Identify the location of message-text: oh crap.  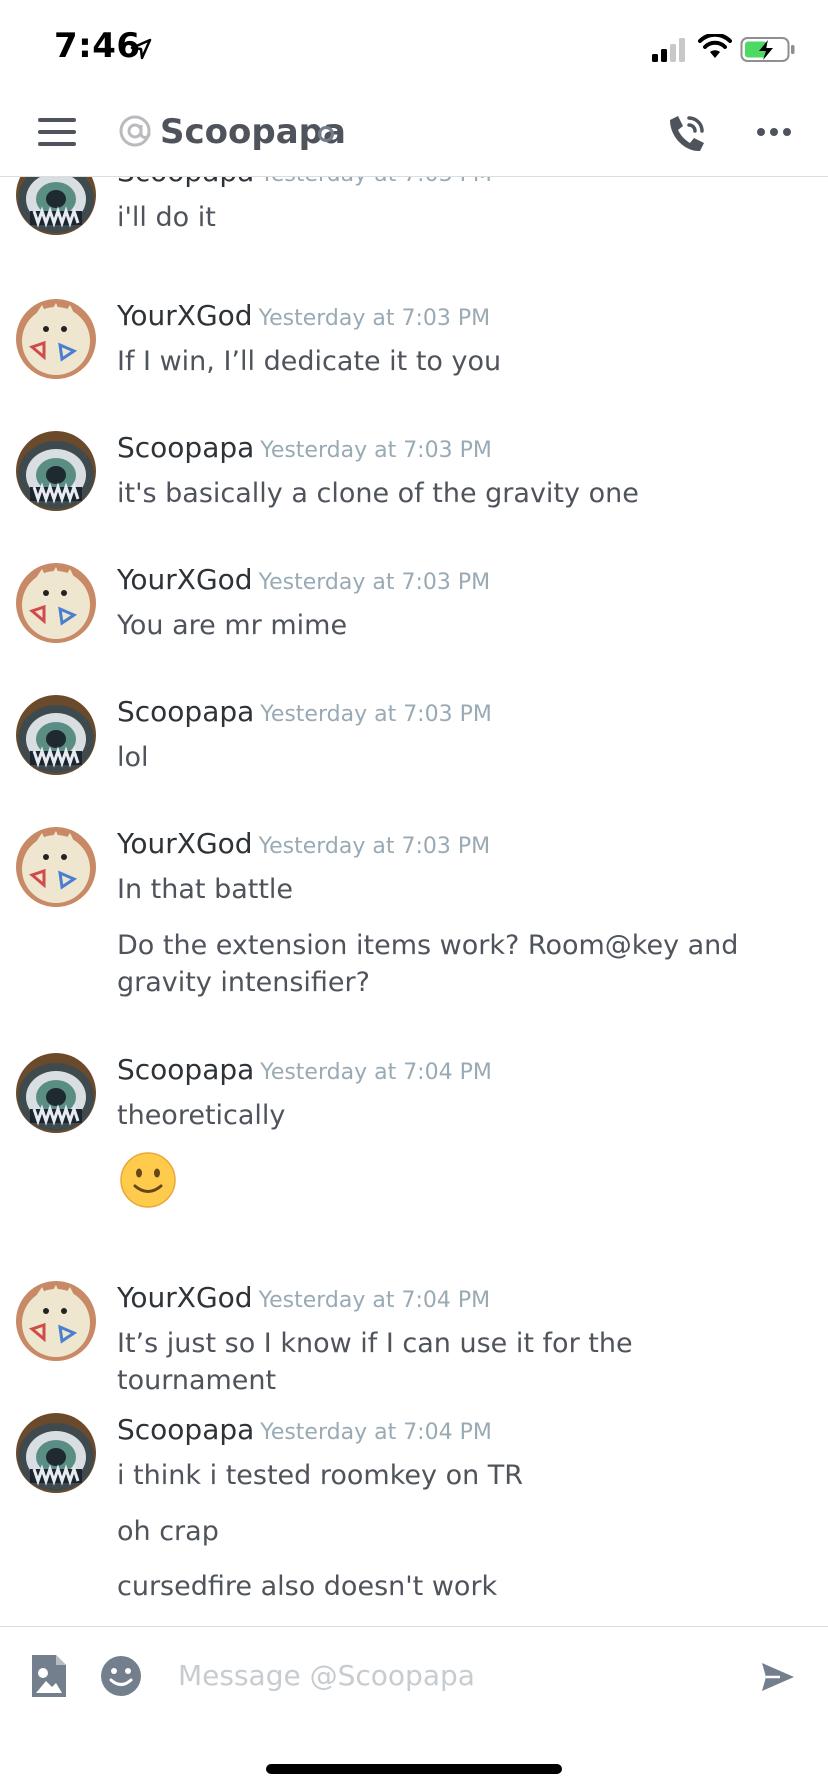
(168, 1531).